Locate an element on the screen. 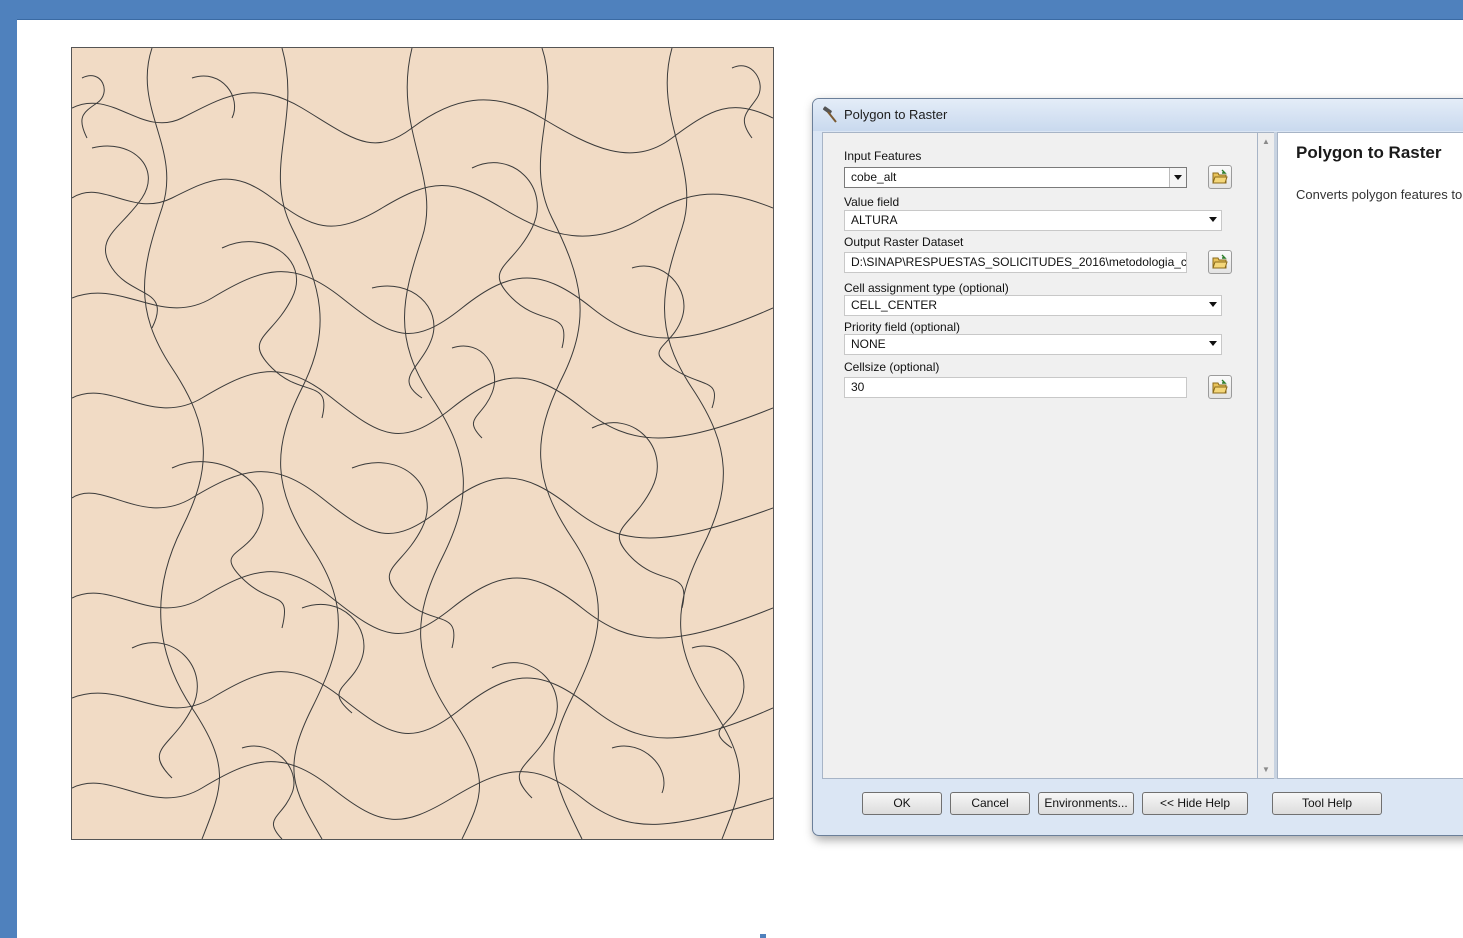 The width and height of the screenshot is (1463, 938). input-features-combo: cobe_alt is located at coordinates (1015, 177).